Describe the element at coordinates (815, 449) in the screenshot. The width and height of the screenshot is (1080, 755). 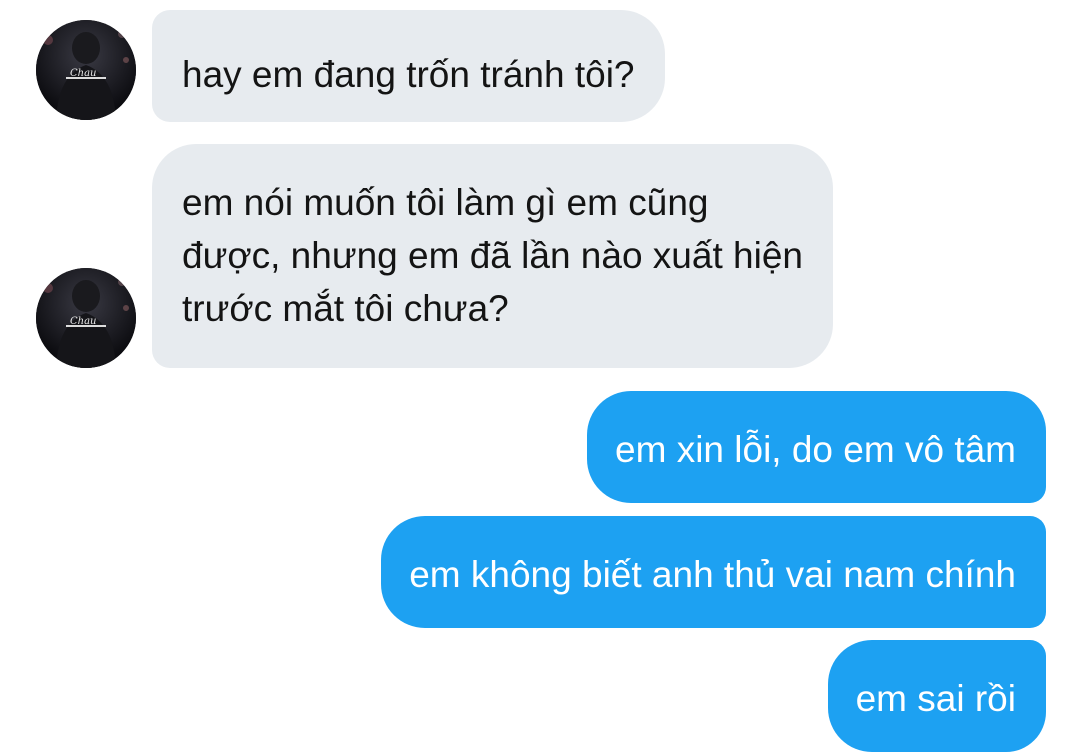
I see `message-text: em xin lỗi, do em vô tâm` at that location.